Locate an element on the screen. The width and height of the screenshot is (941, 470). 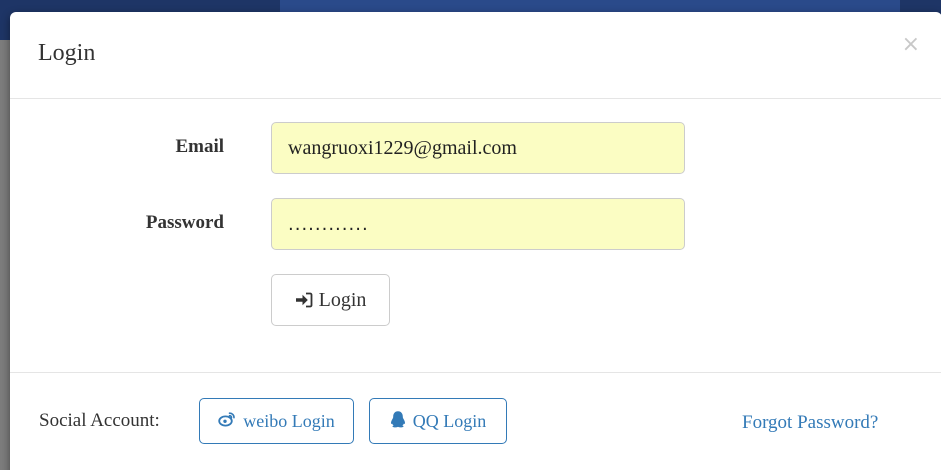
close-icon: × is located at coordinates (911, 45).